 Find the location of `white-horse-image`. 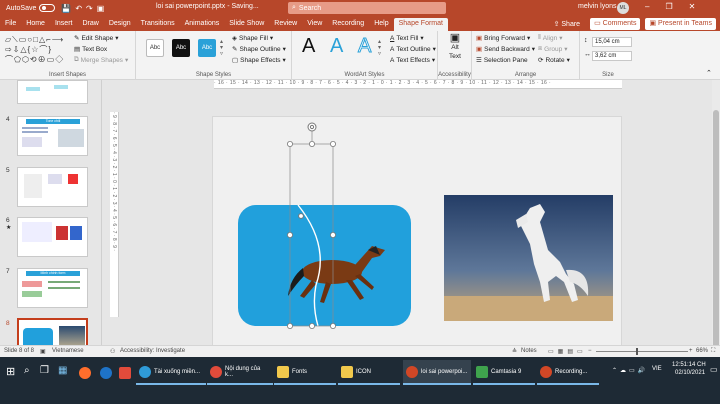

white-horse-image is located at coordinates (528, 258).